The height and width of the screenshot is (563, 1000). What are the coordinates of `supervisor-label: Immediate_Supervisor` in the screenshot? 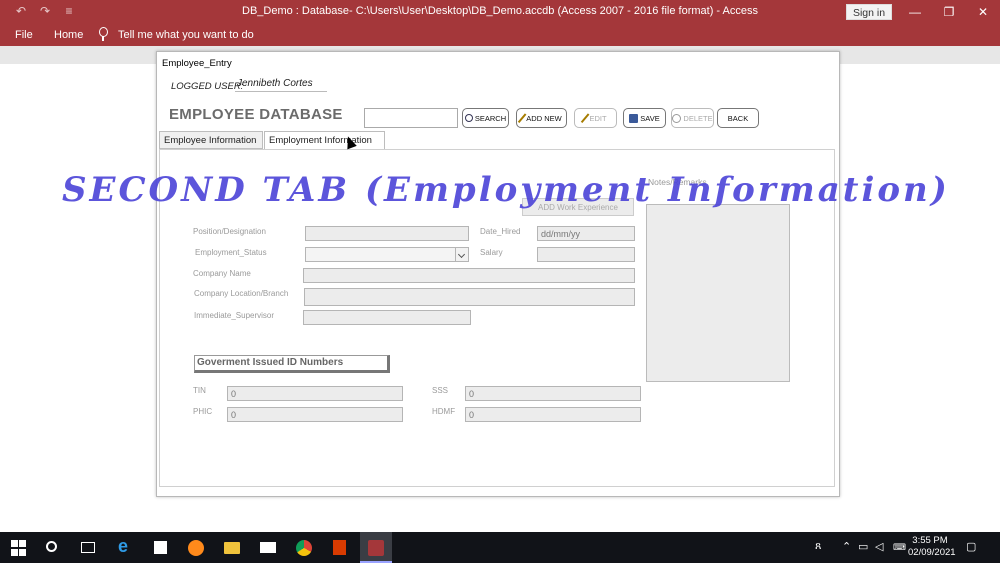 It's located at (234, 315).